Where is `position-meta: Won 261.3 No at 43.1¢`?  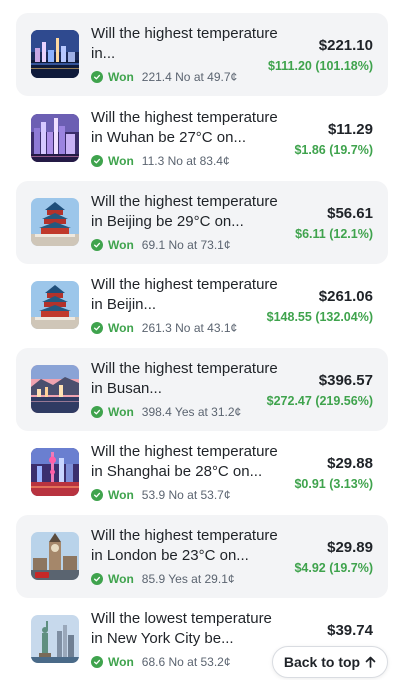 position-meta: Won 261.3 No at 43.1¢ is located at coordinates (164, 328).